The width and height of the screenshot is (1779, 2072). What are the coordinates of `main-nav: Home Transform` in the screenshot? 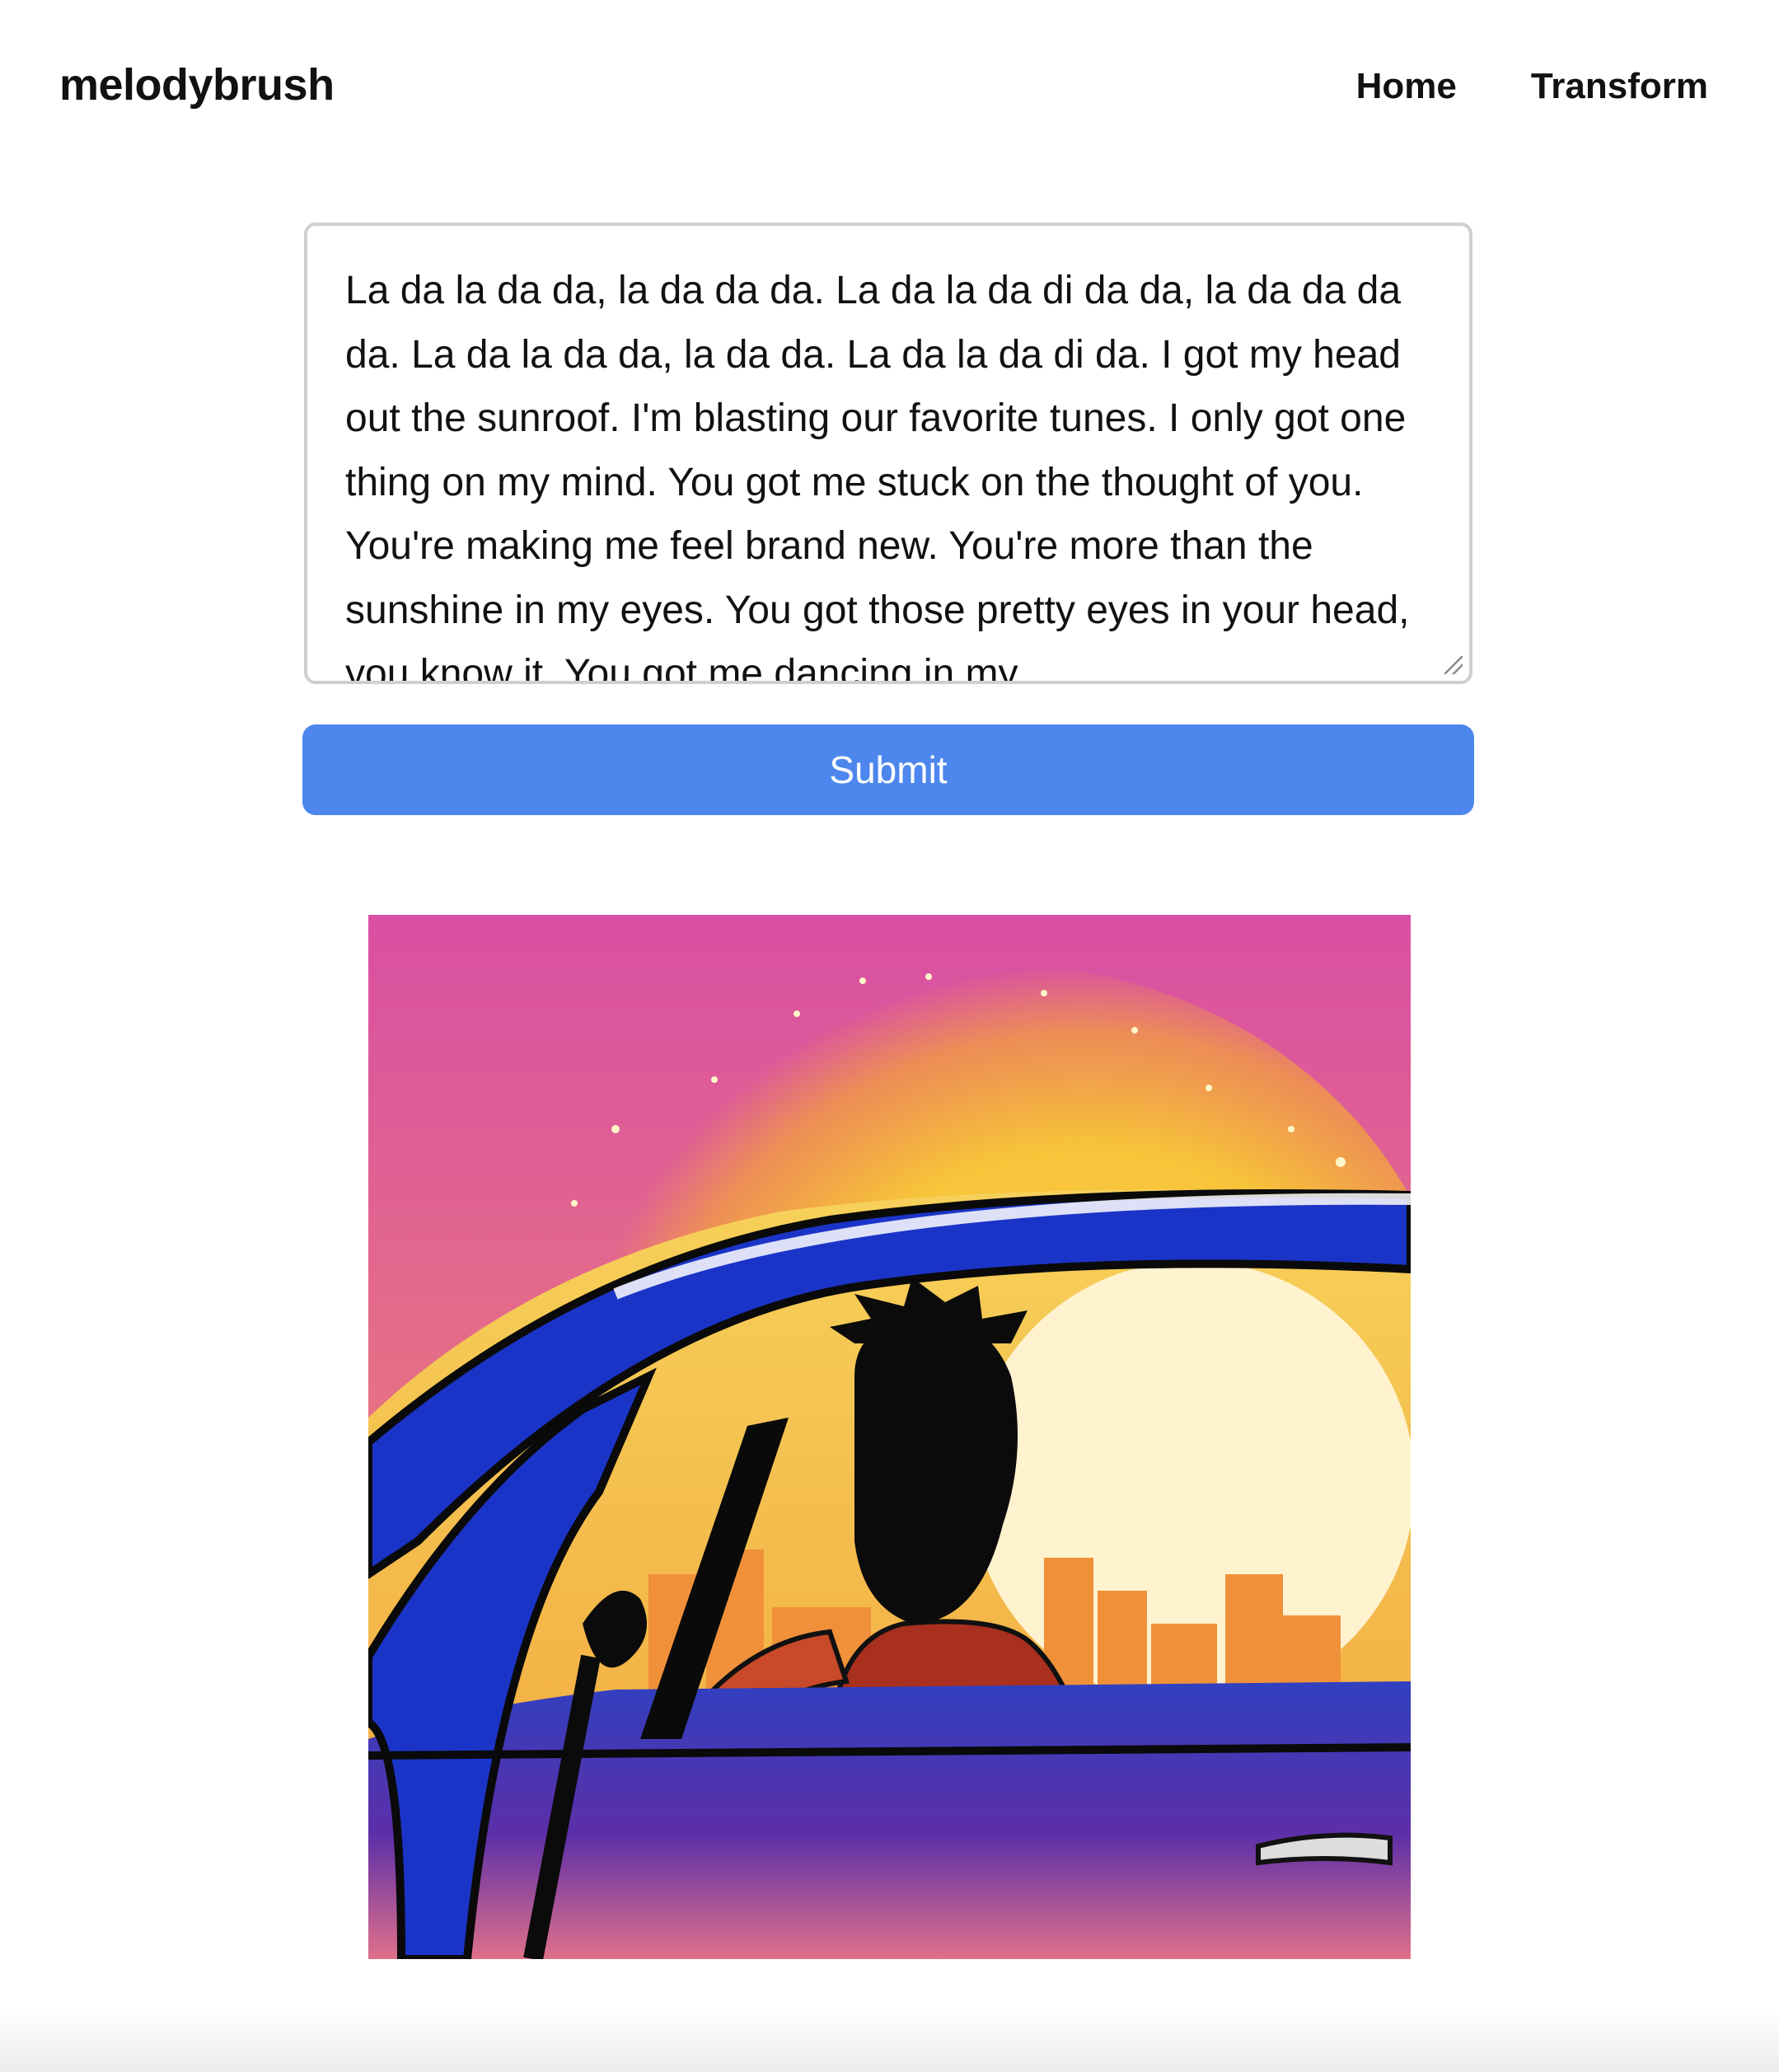 It's located at (1532, 86).